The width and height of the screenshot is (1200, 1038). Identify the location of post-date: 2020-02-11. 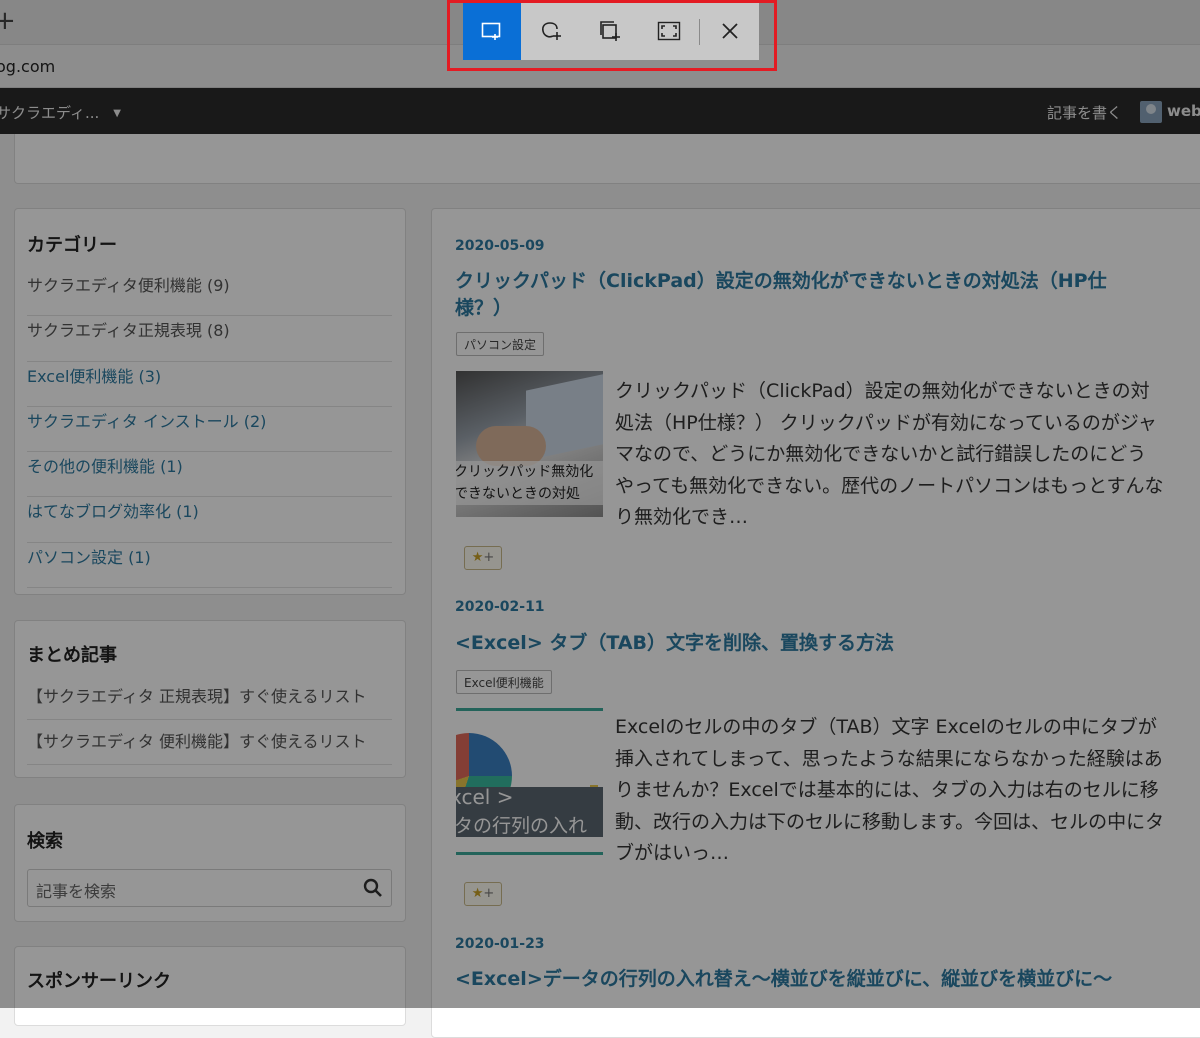
(500, 607).